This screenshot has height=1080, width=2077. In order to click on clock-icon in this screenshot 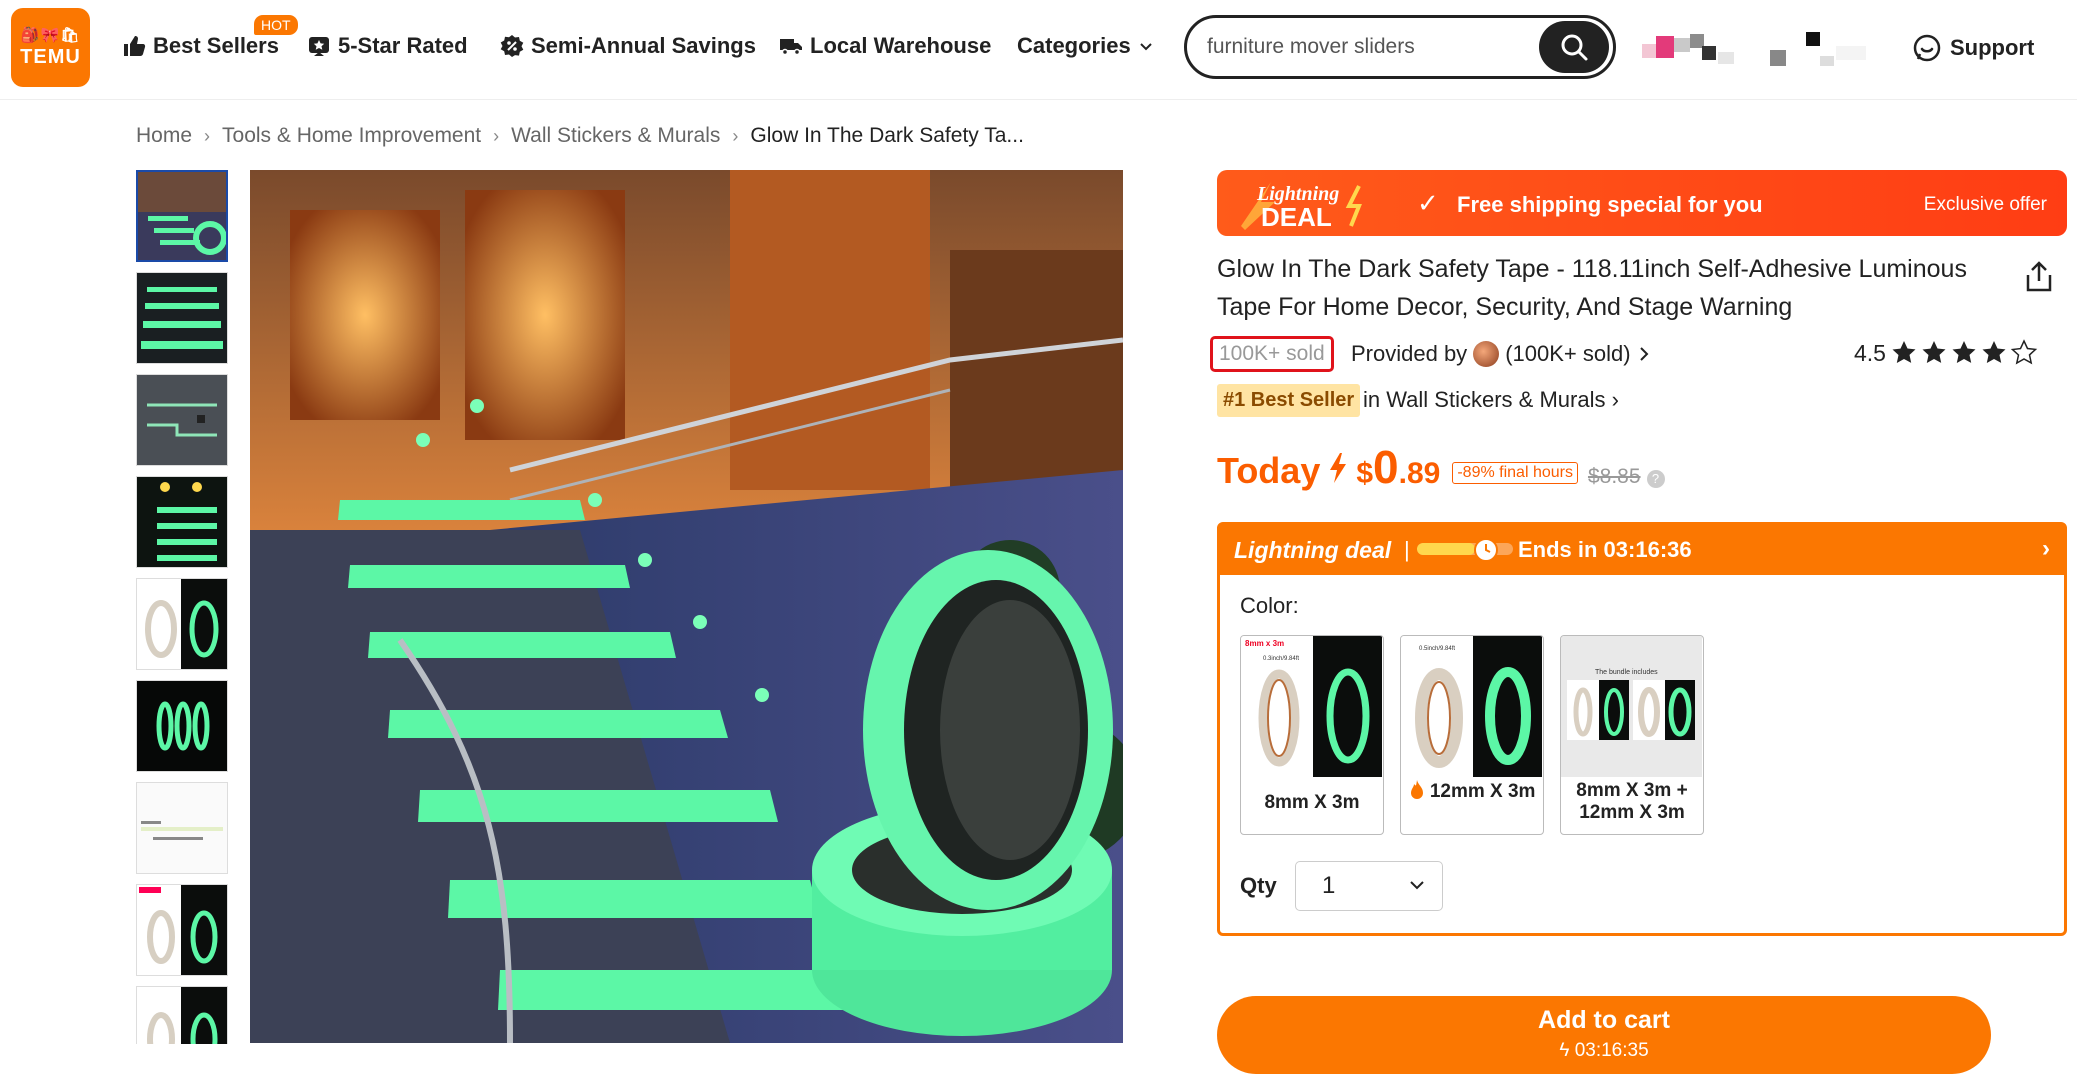, I will do `click(1486, 550)`.